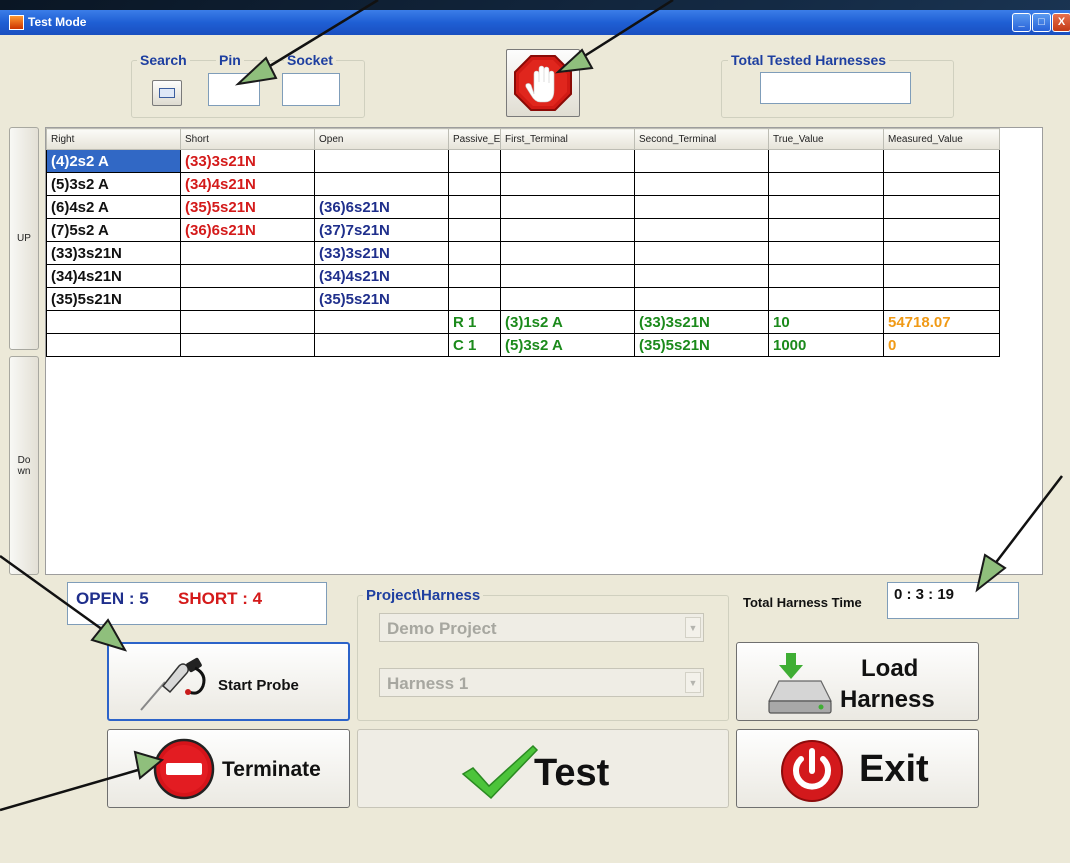  Describe the element at coordinates (381, 253) in the screenshot. I see `cell-open: (33)3s21N` at that location.